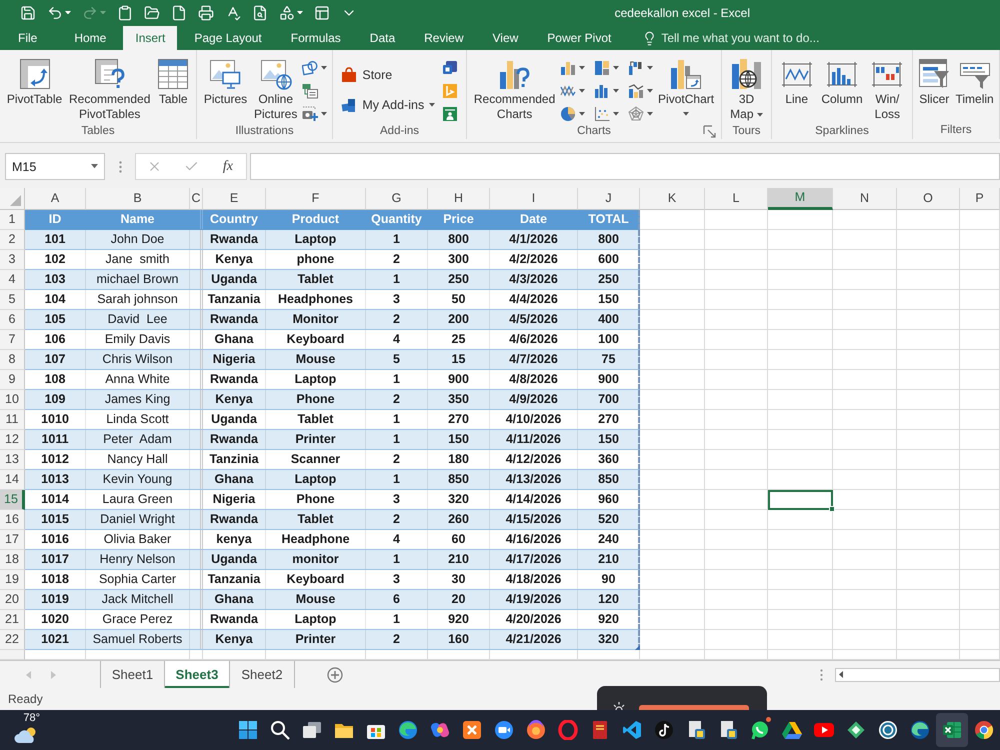 This screenshot has height=750, width=1000. I want to click on column-header: F, so click(316, 199).